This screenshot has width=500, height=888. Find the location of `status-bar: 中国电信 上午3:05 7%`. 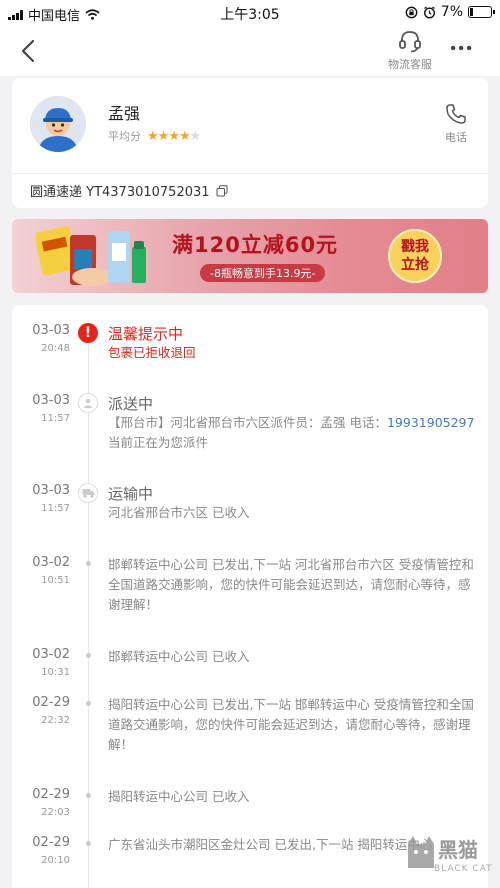

status-bar: 中国电信 上午3:05 7% is located at coordinates (250, 13).